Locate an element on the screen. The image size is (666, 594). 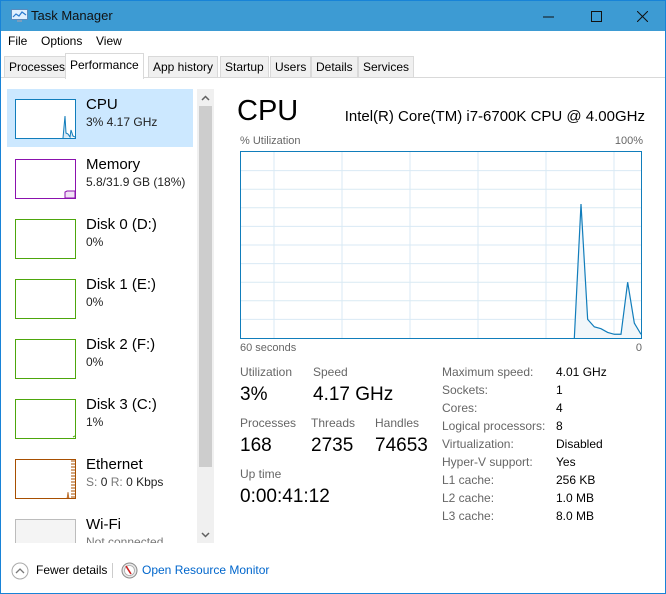
info-label: Logical processors: is located at coordinates (494, 426).